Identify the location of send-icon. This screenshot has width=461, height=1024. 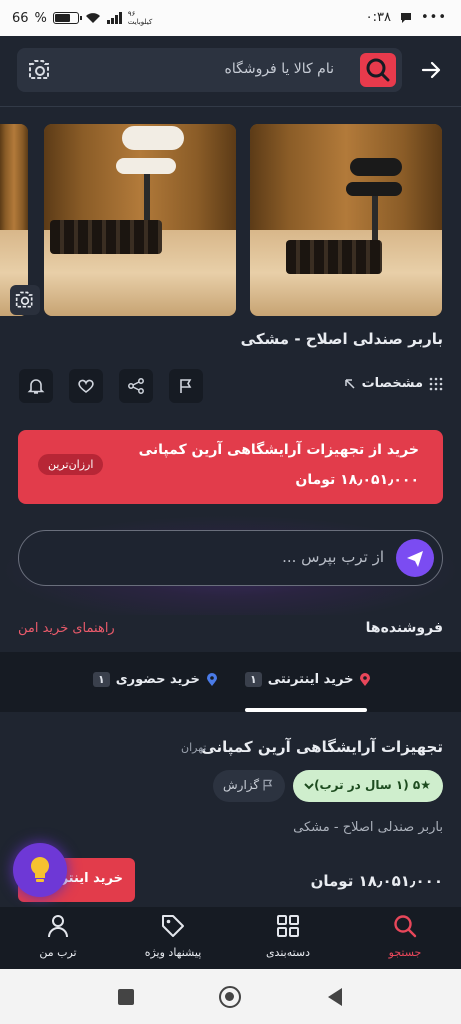
(415, 558).